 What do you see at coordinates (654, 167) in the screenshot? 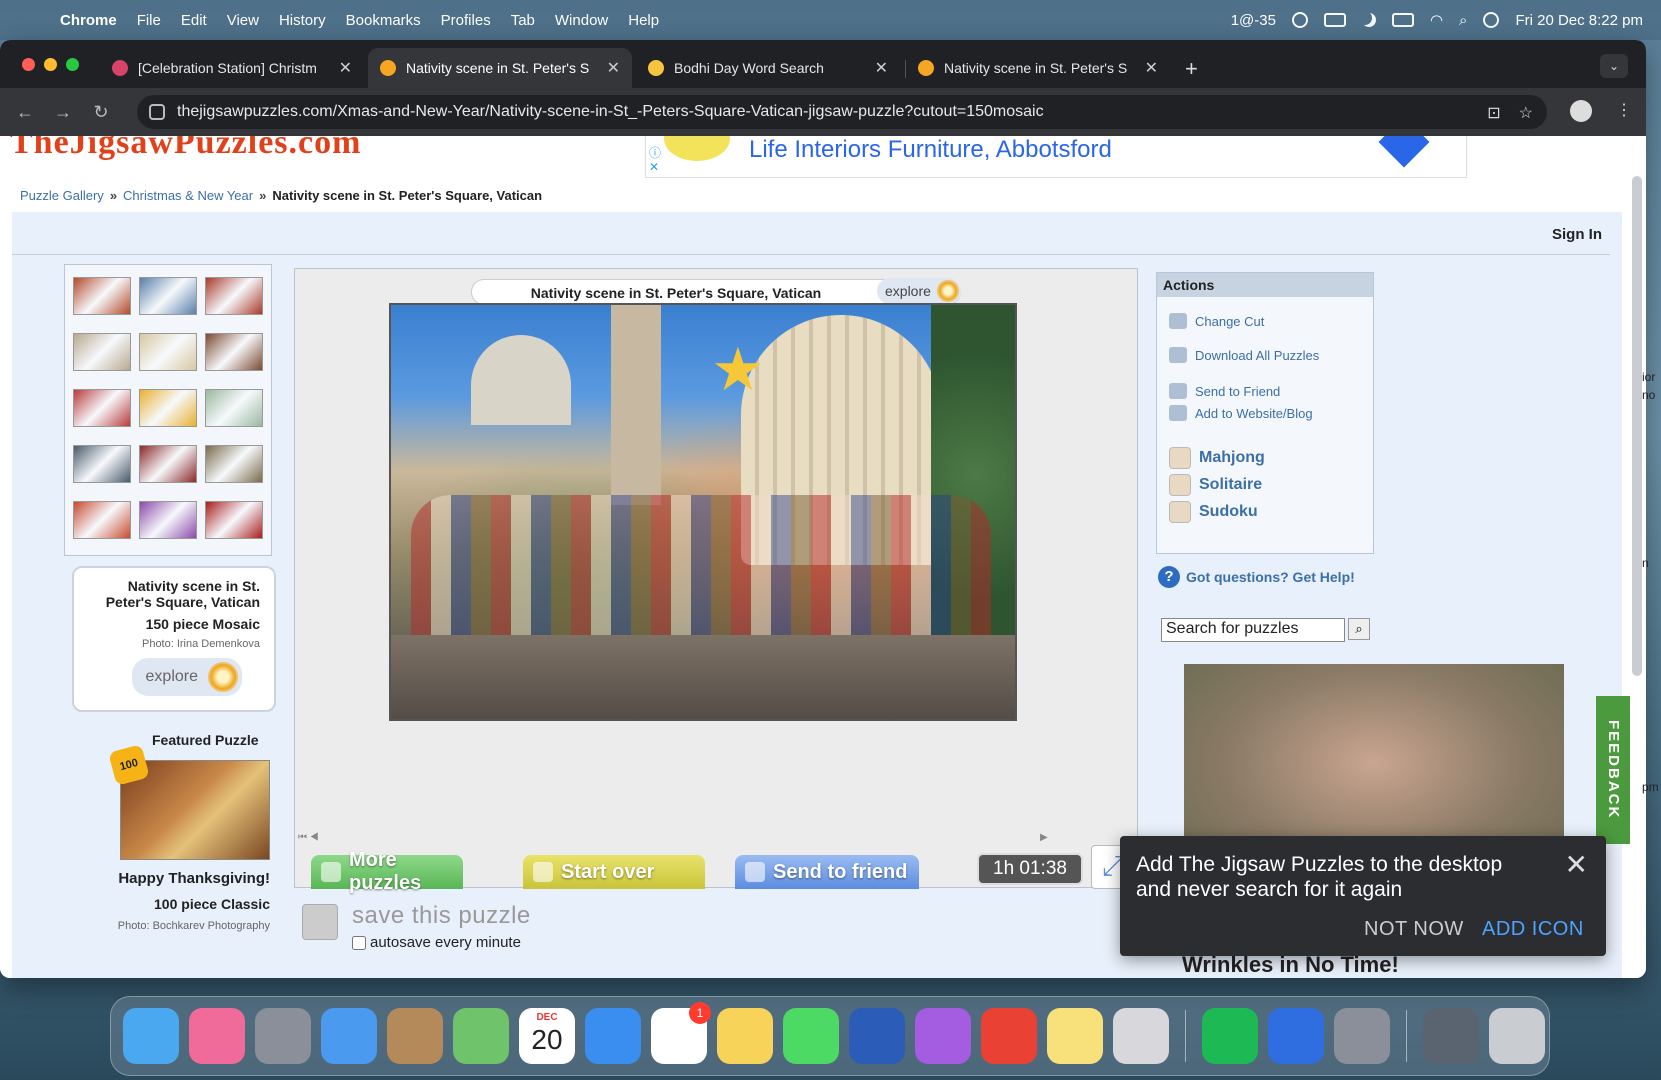
I see `ad-close-icon: ✕` at bounding box center [654, 167].